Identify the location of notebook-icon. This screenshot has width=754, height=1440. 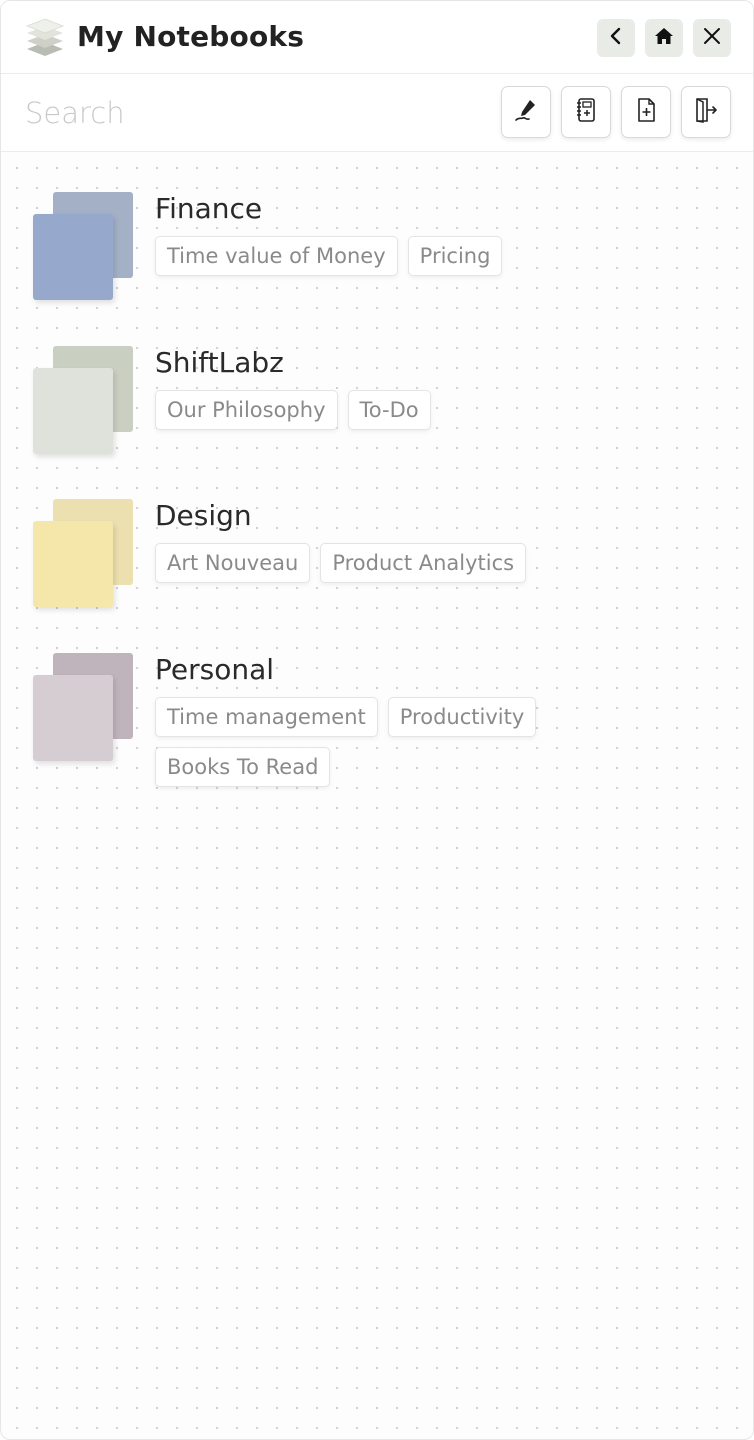
(586, 112).